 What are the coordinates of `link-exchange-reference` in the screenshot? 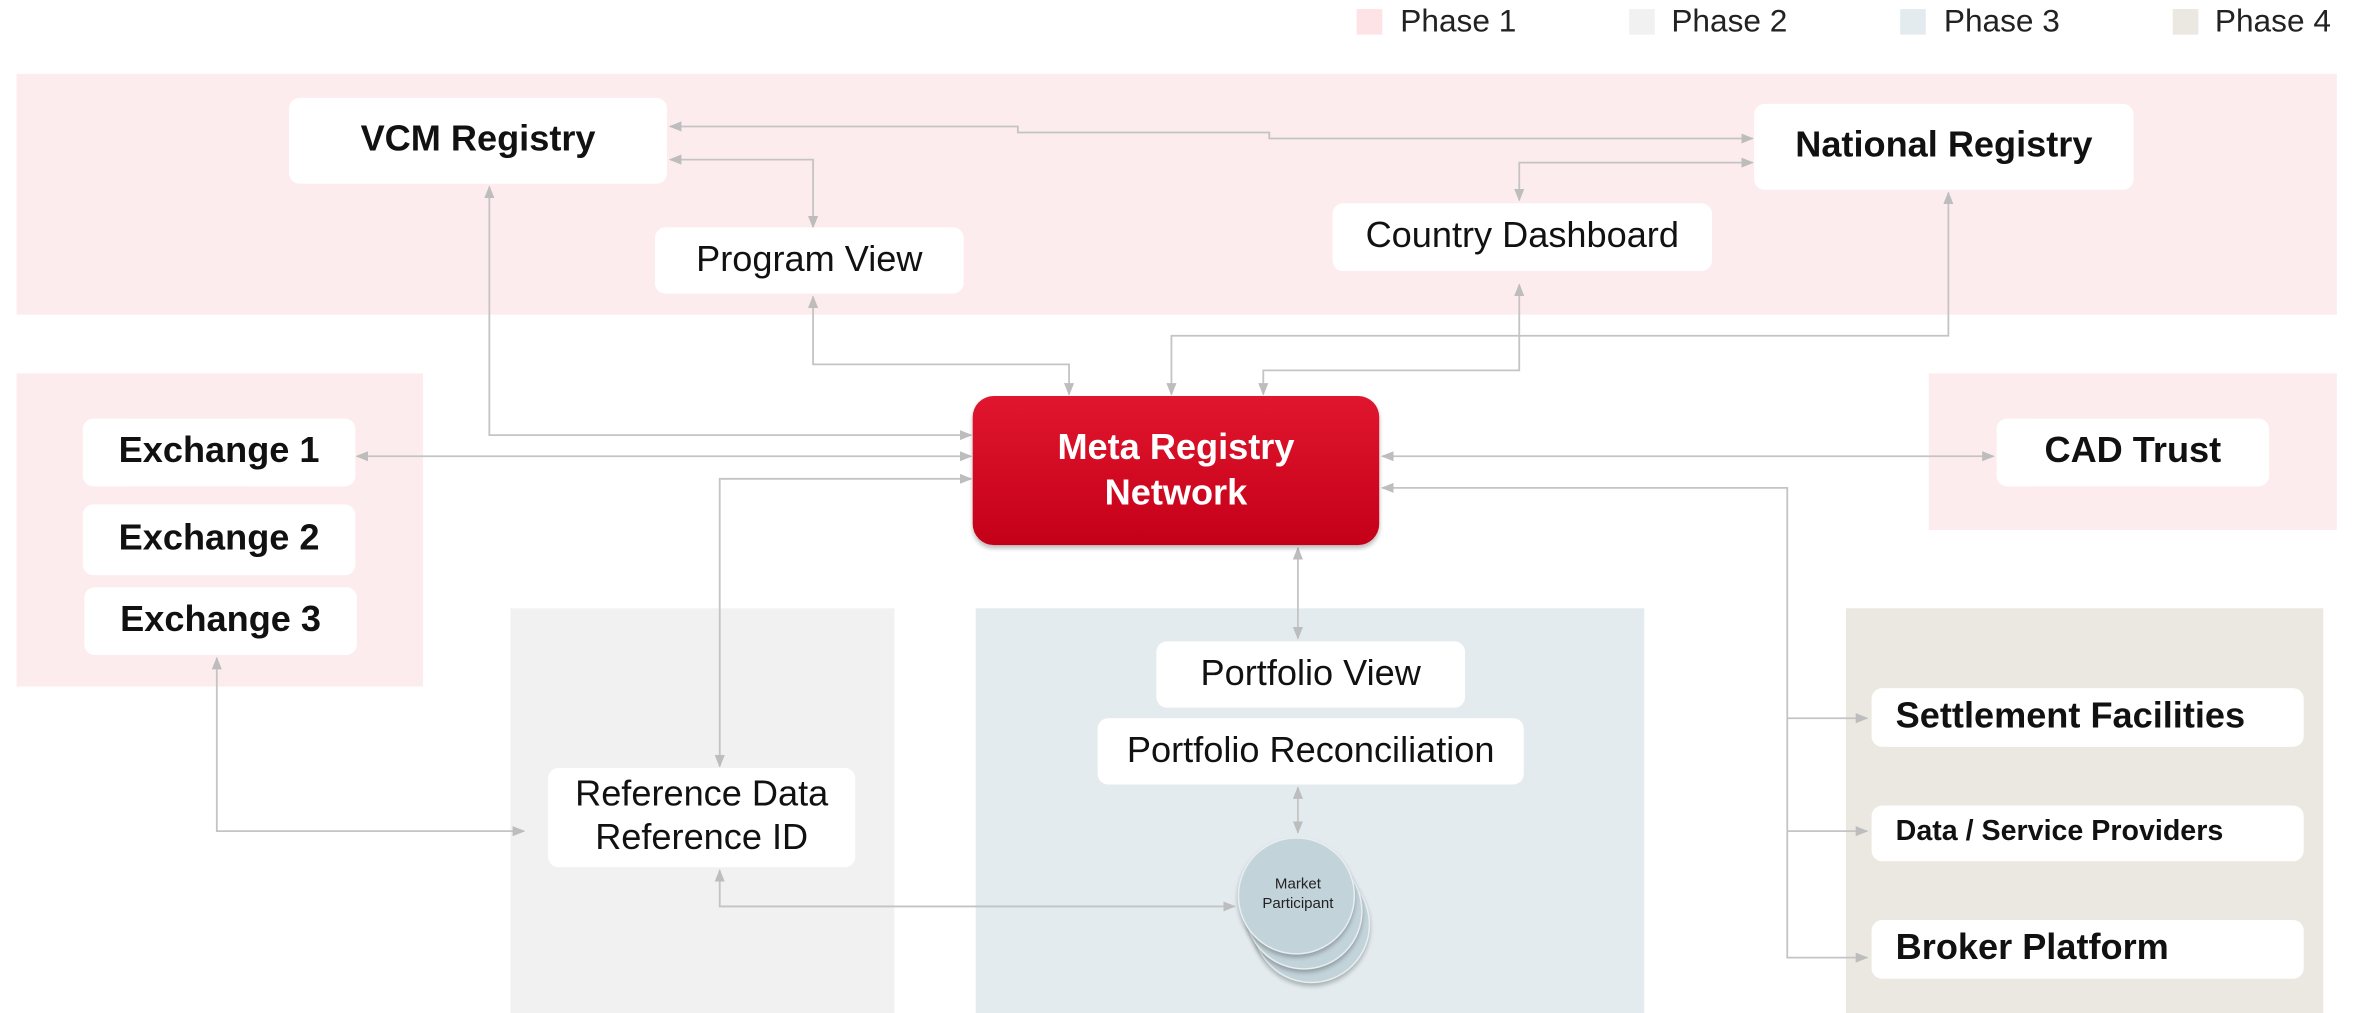 It's located at (368, 746).